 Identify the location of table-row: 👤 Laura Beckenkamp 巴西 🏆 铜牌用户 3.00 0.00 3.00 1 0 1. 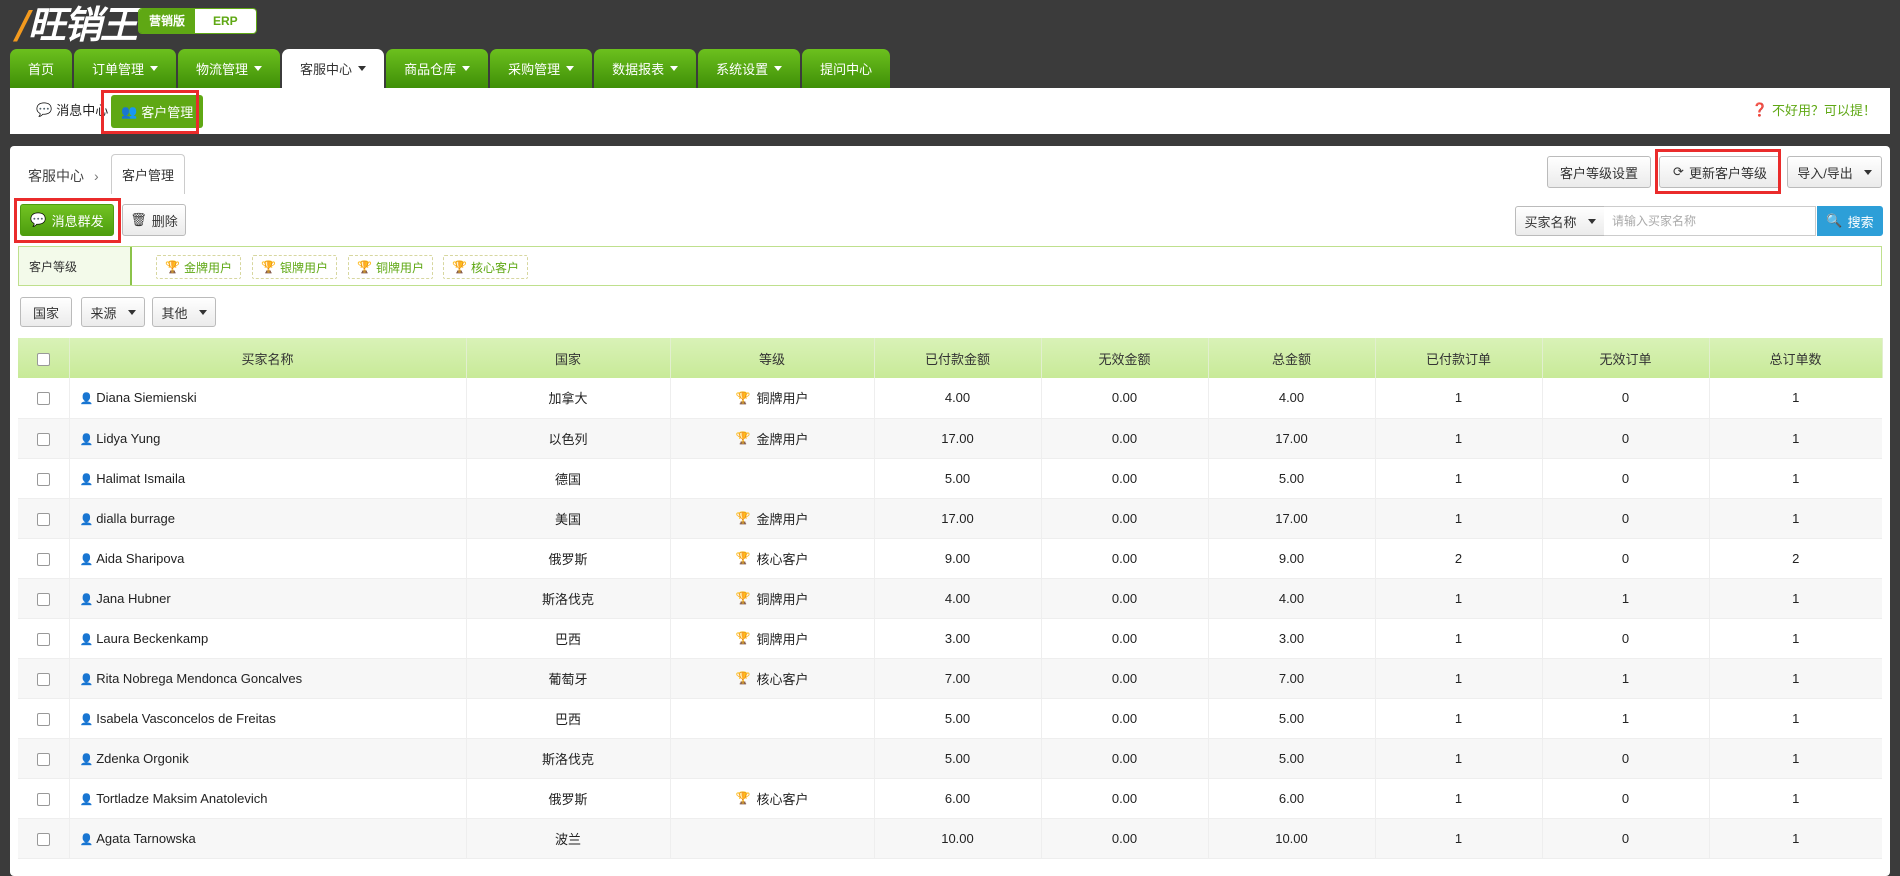
(950, 638).